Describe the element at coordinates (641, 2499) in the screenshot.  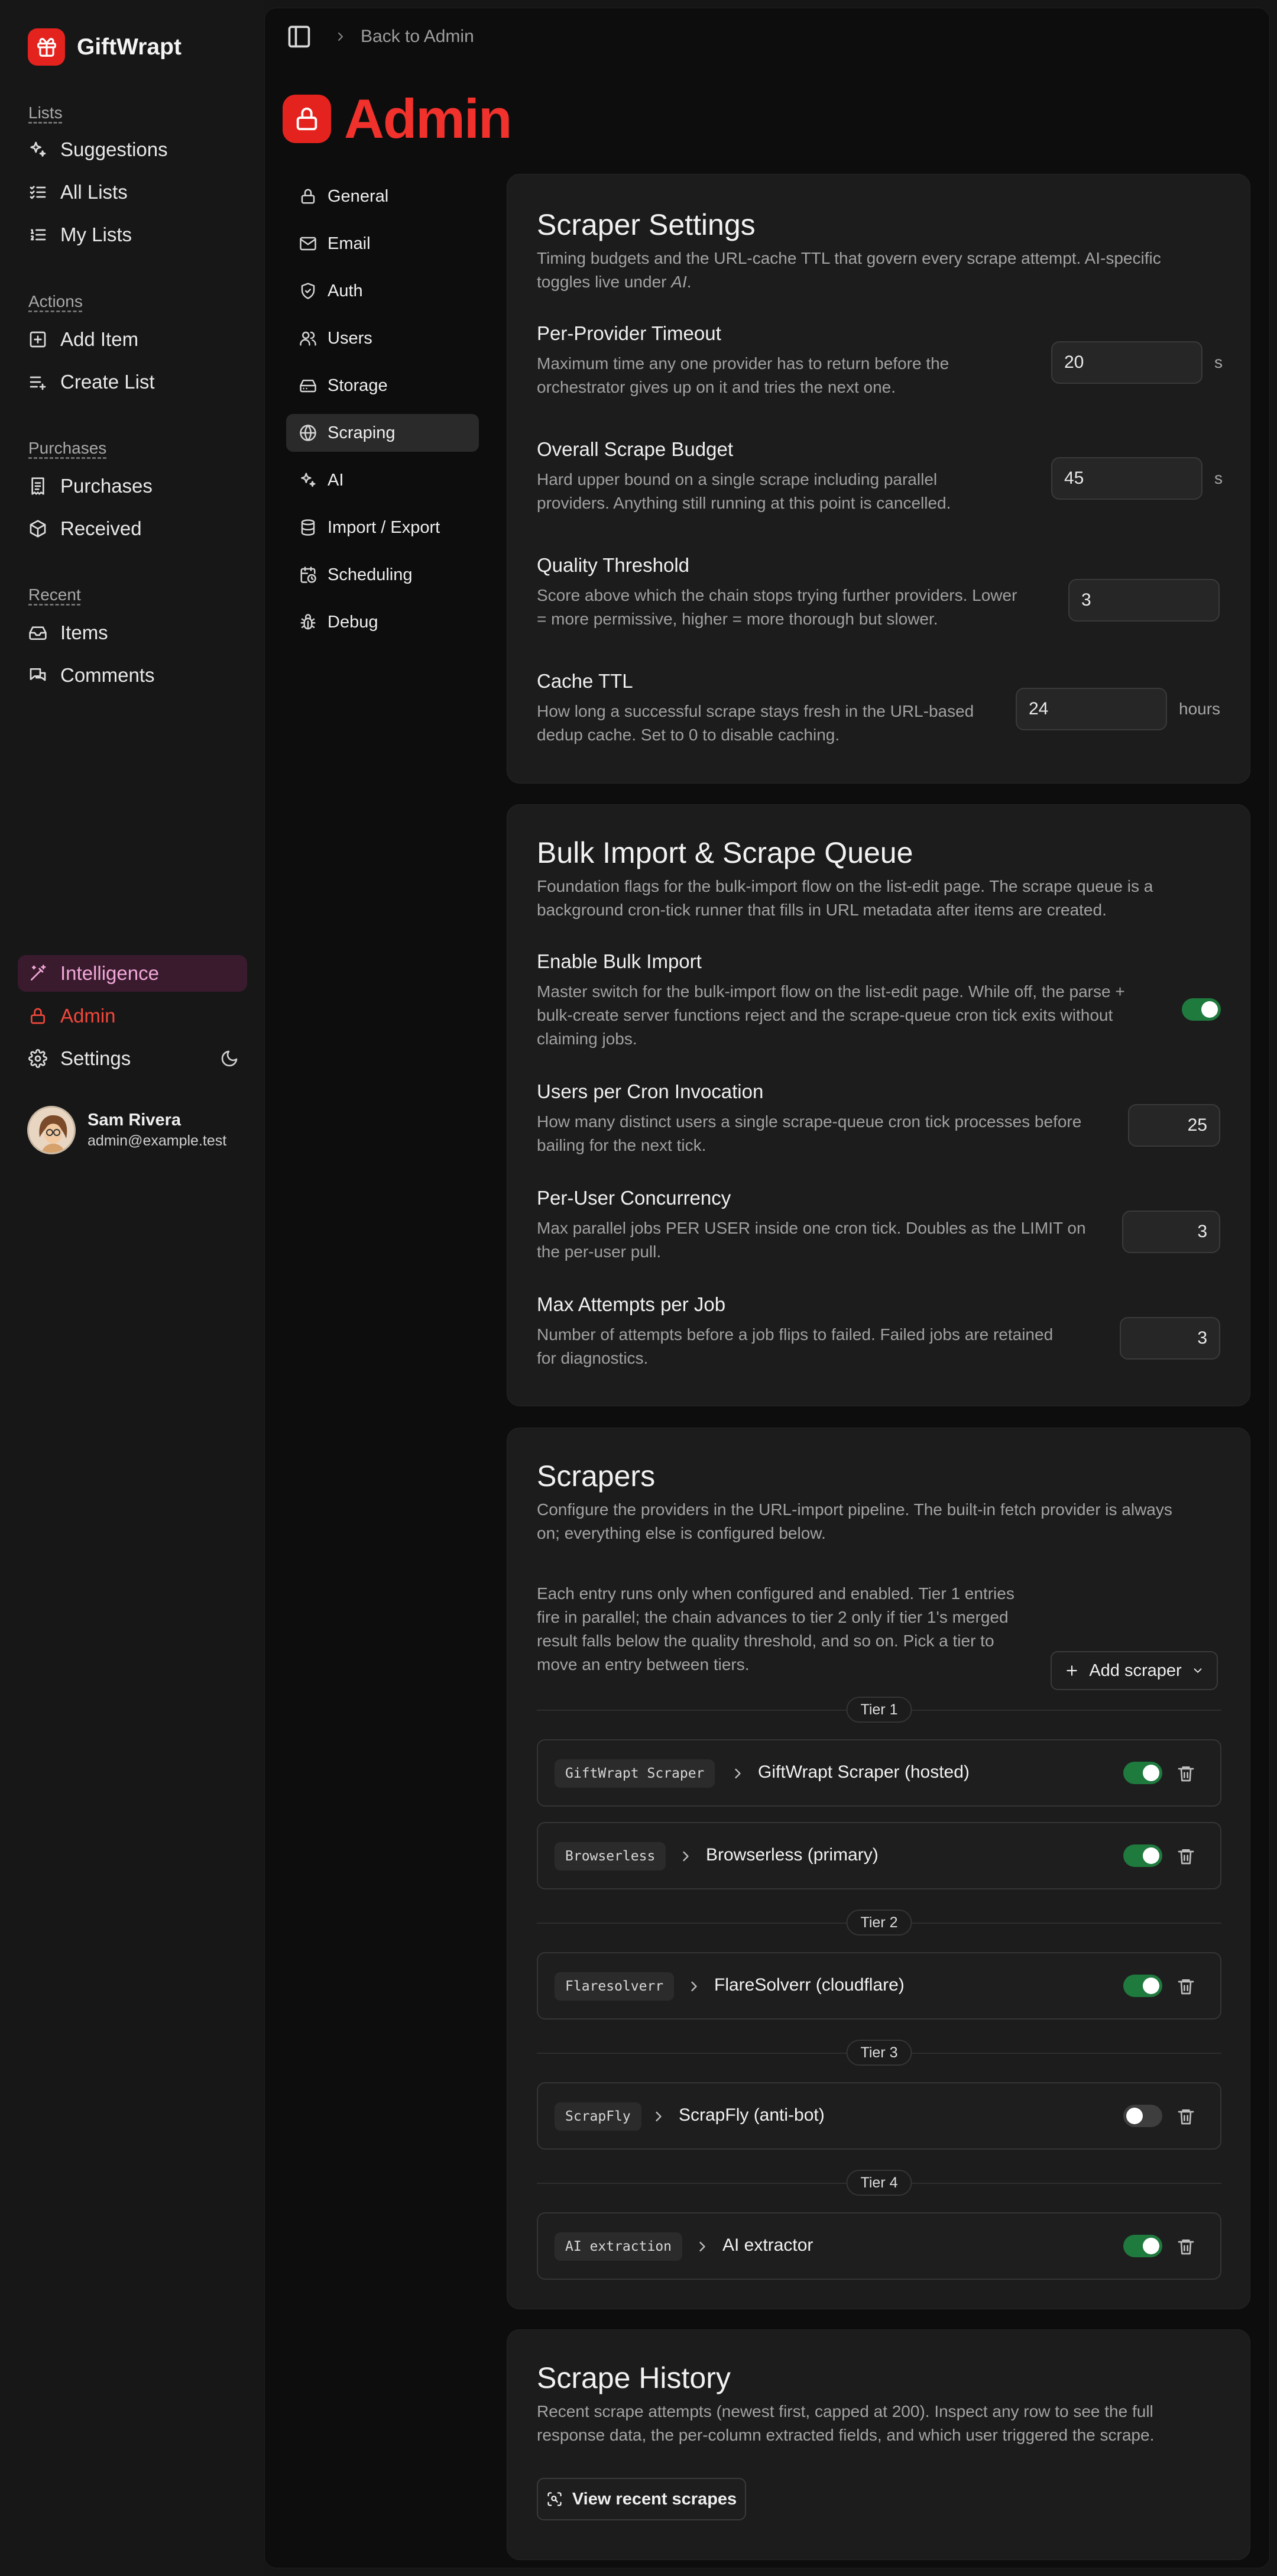
I see `view-recent-scrapes-button: View recent scrapes` at that location.